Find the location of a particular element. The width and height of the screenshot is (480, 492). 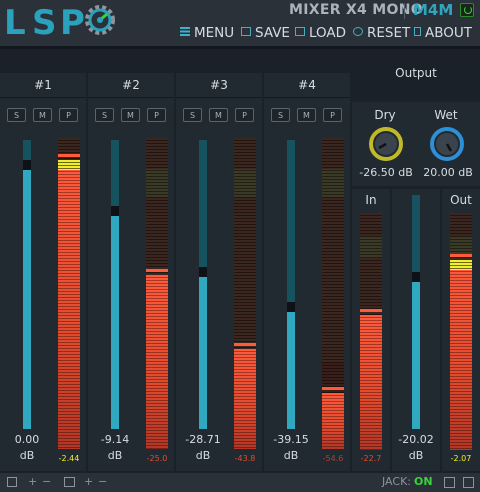

load-label: LOAD is located at coordinates (328, 33).